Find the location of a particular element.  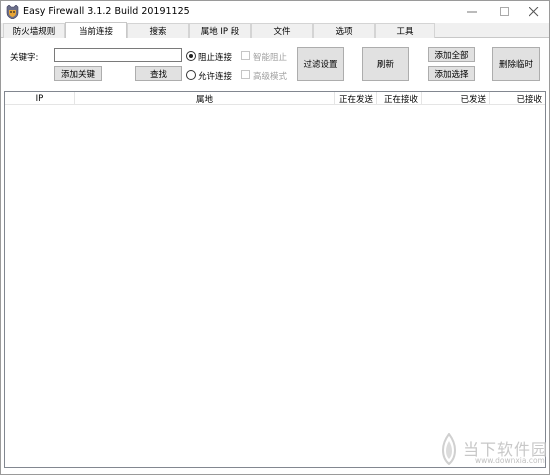

advanced-mode-checkbox is located at coordinates (245, 74).